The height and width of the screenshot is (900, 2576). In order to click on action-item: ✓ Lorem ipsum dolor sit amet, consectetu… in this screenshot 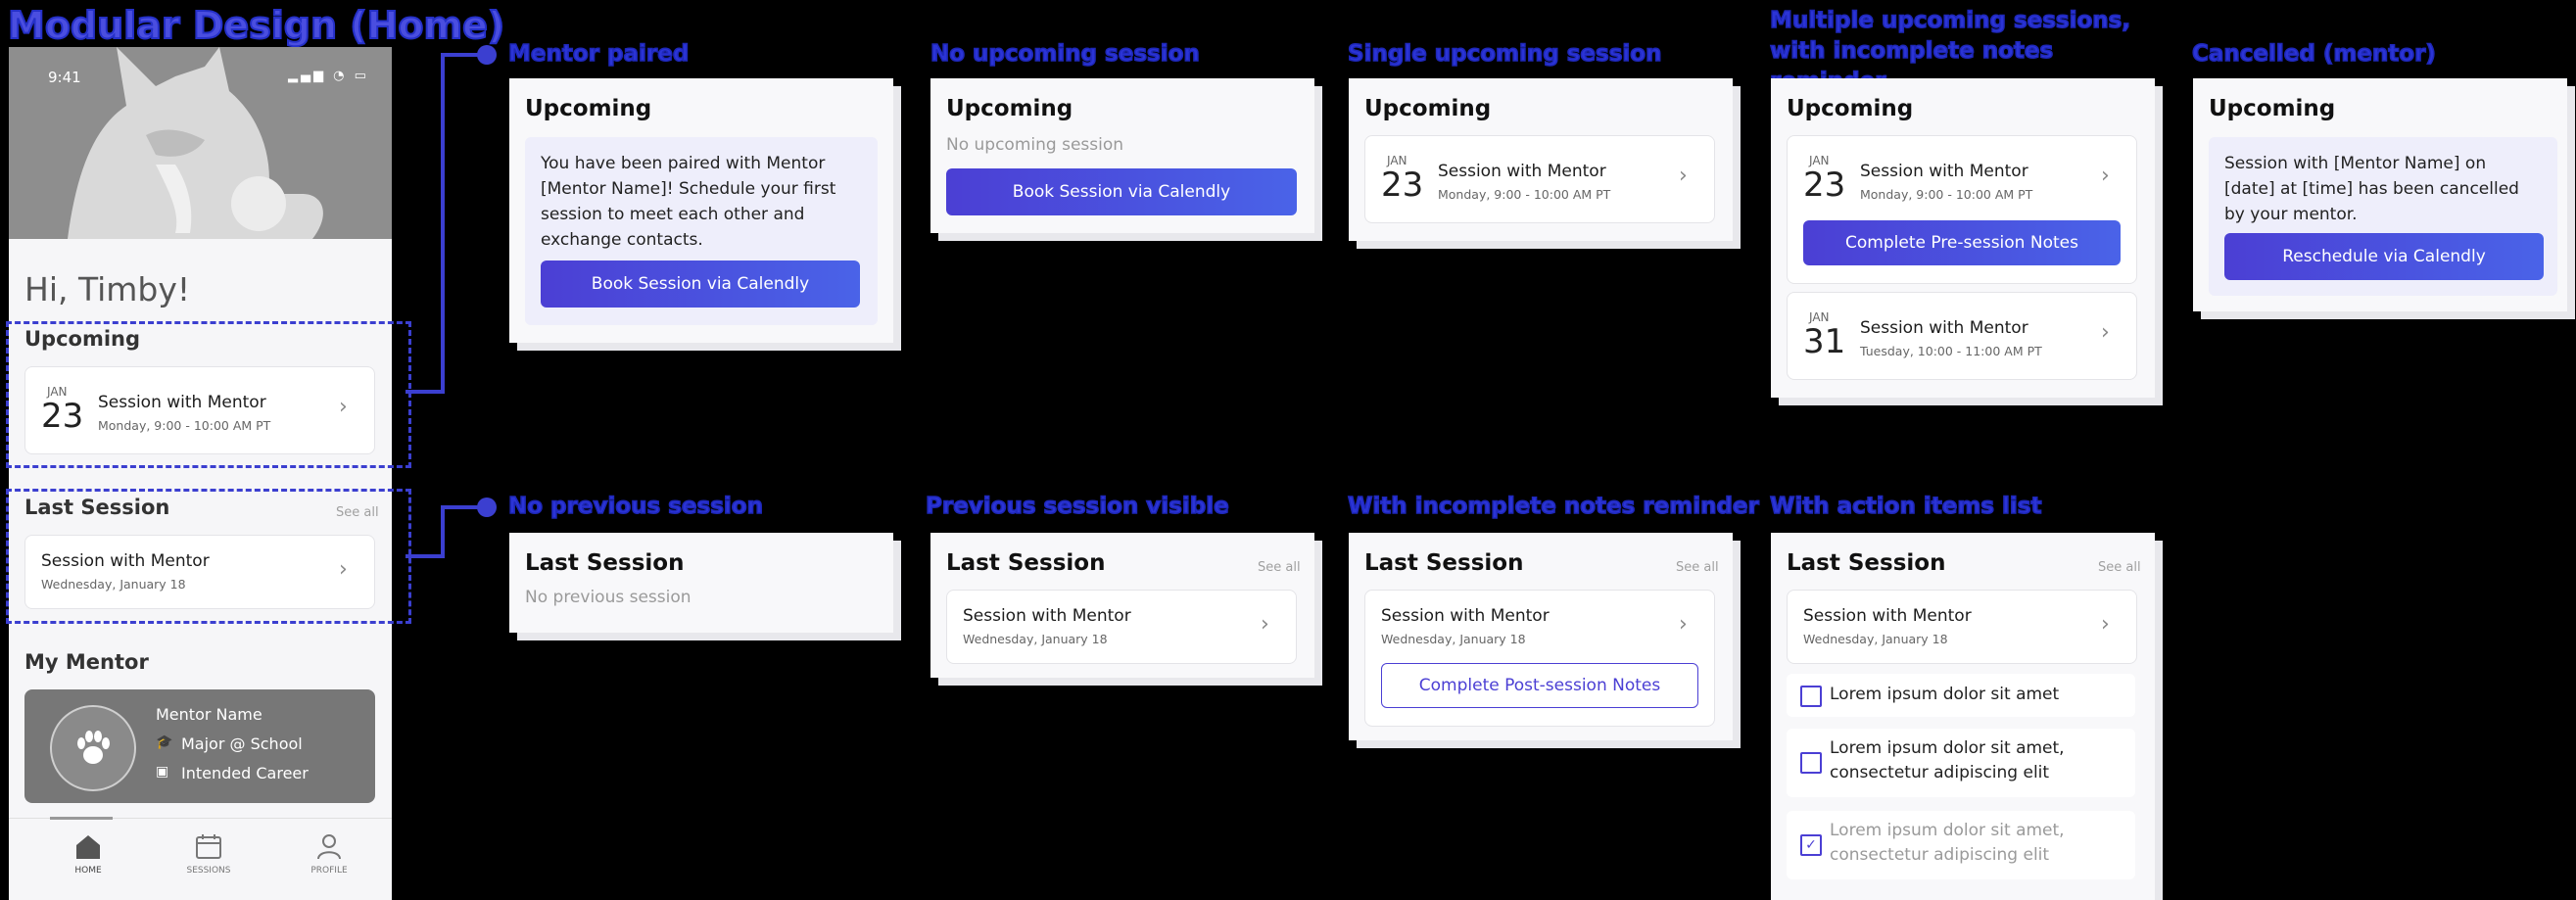, I will do `click(1961, 845)`.